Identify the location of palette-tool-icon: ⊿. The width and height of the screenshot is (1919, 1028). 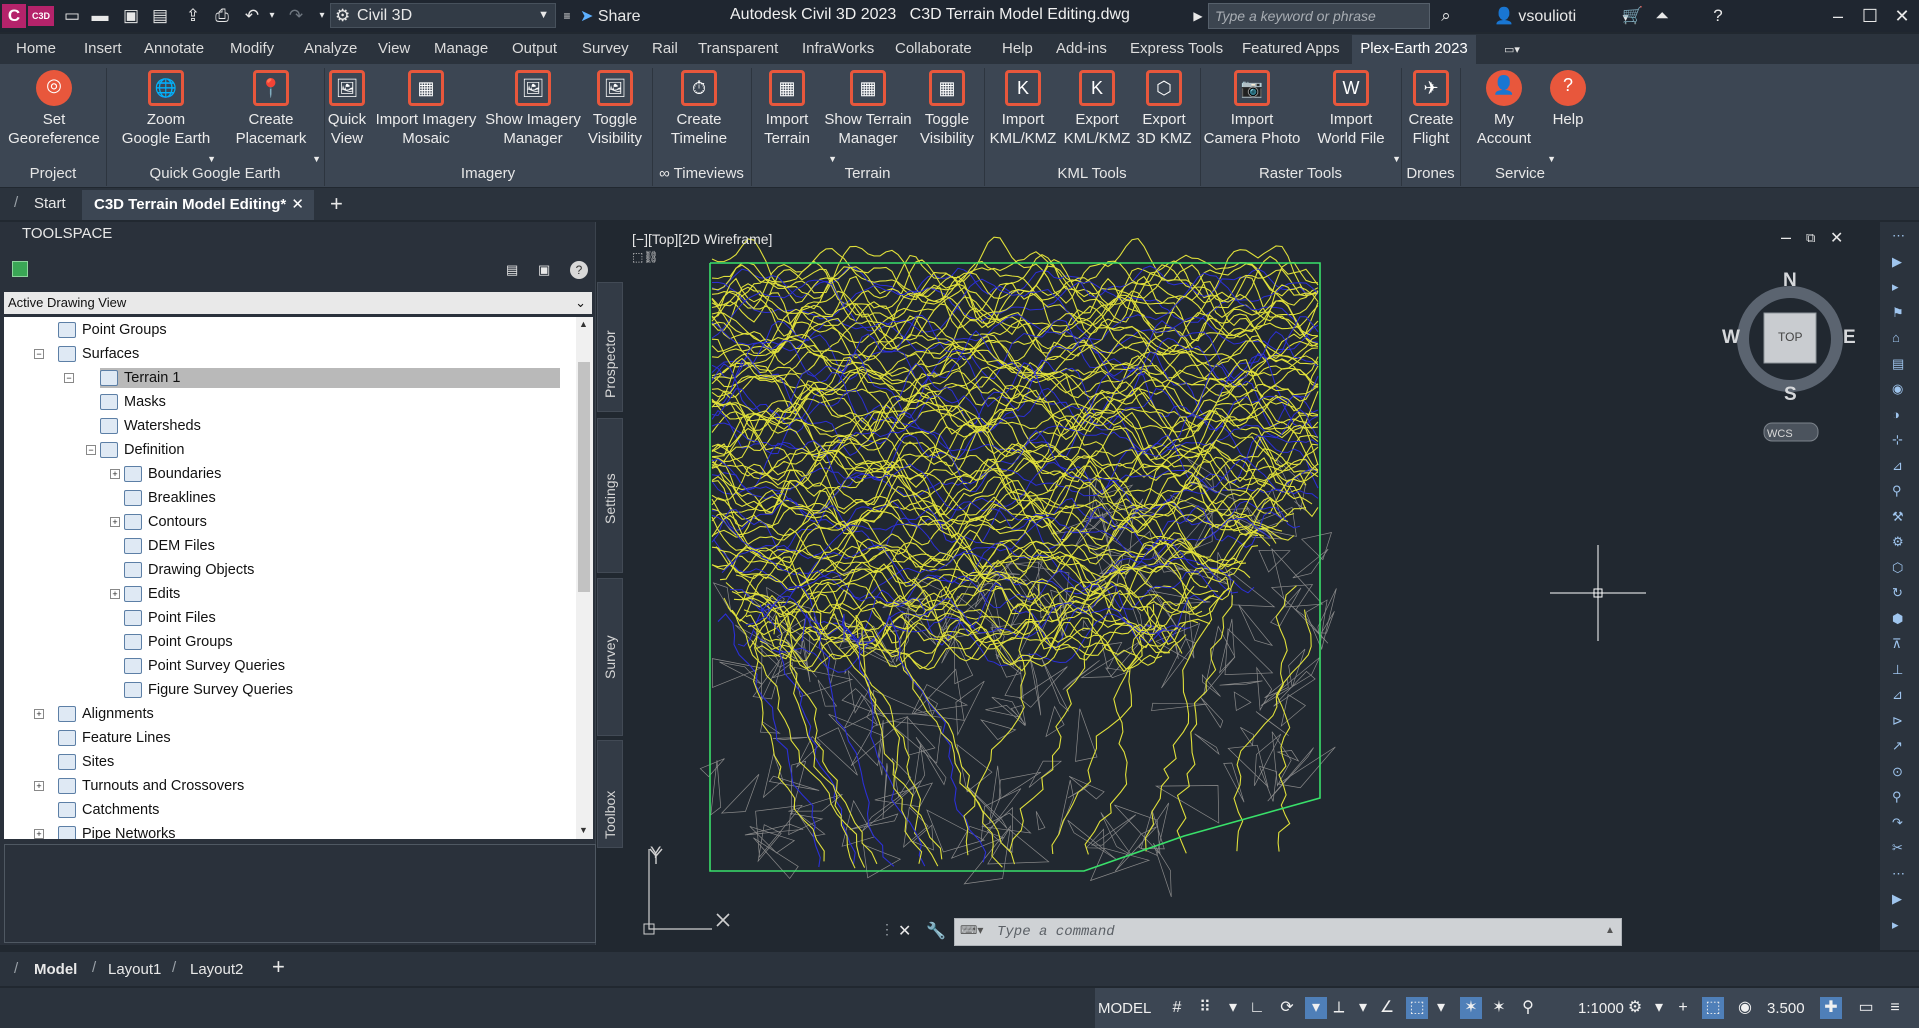
(1897, 695).